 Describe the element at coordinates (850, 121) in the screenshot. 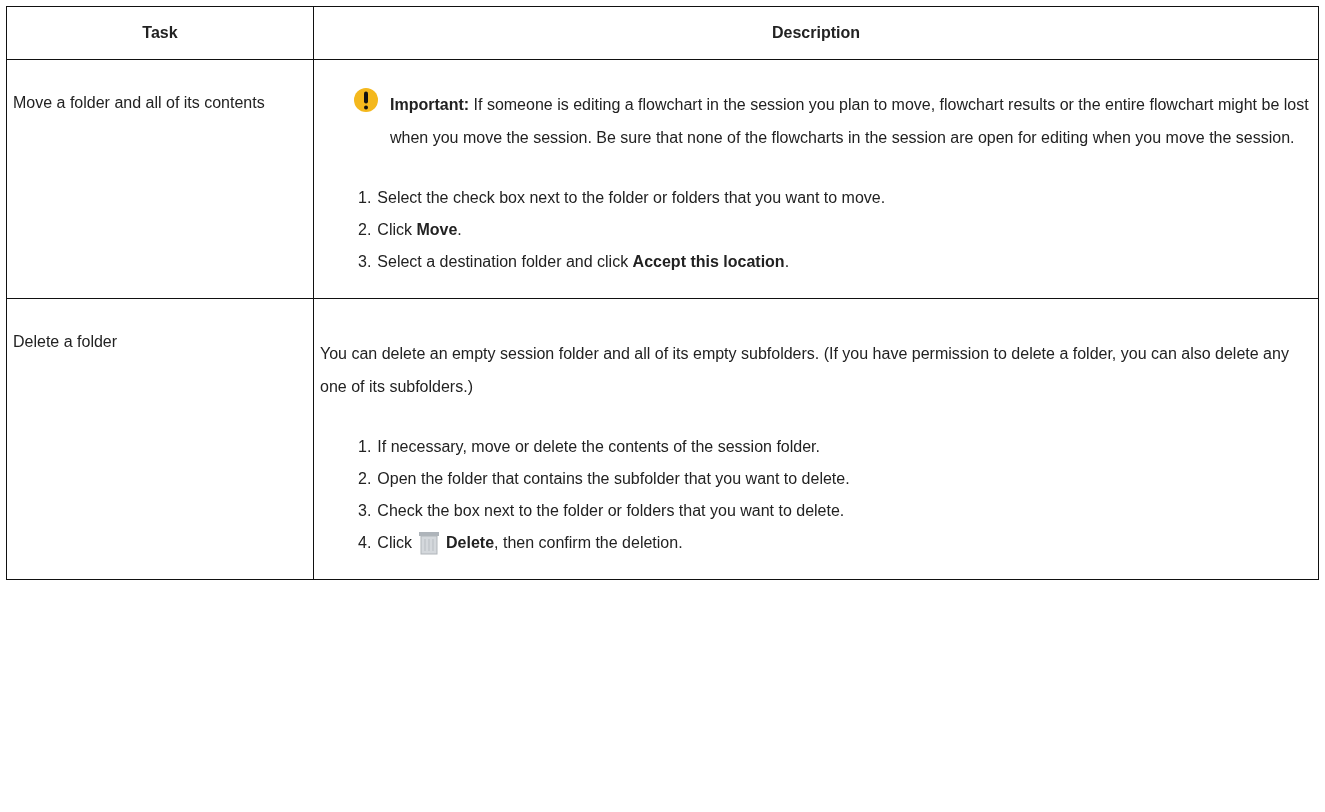

I see `note-text: Important: If someone is editing a flowchart in the session you plan to move, flowchart results or the entire flowchart might be lost when you move the session. Be sure that none of the flowcharts in the session are open for editing when you move the session.` at that location.